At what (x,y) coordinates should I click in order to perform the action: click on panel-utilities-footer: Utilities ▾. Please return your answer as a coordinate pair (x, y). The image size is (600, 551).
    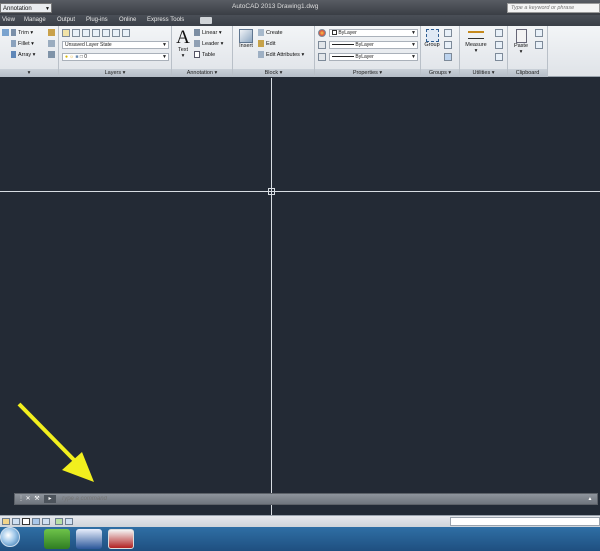
    Looking at the image, I should click on (483, 73).